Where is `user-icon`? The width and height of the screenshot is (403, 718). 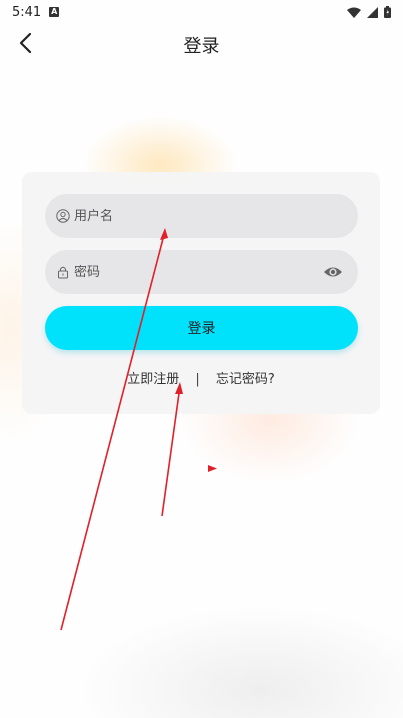 user-icon is located at coordinates (63, 216).